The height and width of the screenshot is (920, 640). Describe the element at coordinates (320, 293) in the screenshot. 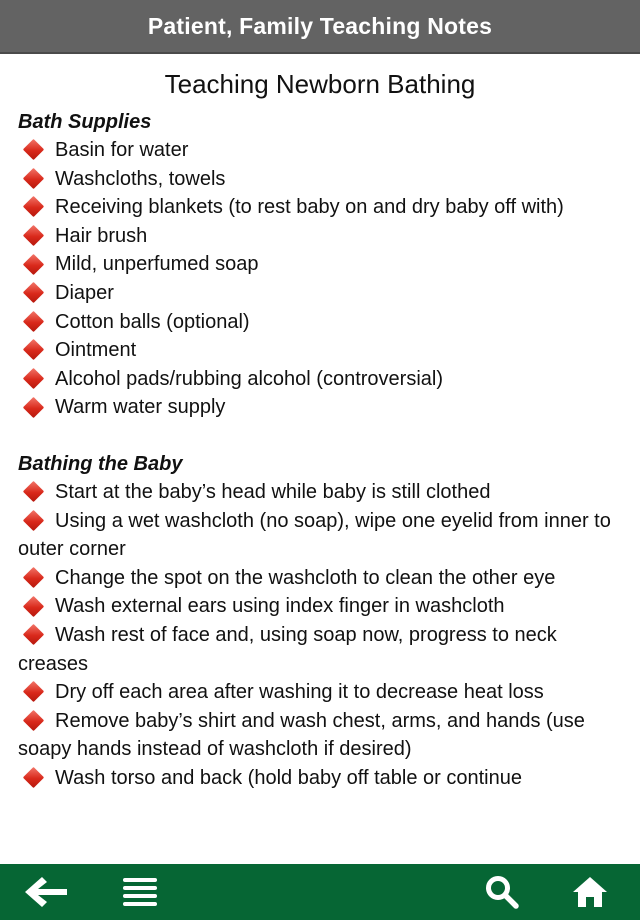

I see `list-item: Diaper` at that location.